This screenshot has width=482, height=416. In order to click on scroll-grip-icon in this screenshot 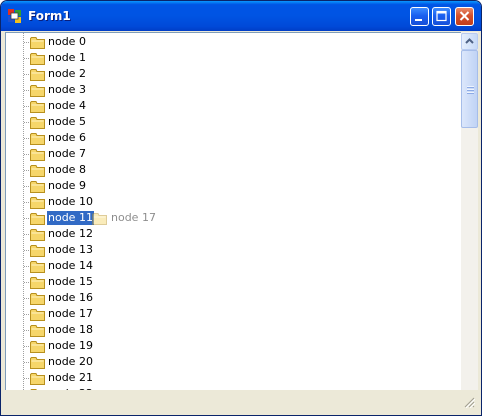, I will do `click(470, 90)`.